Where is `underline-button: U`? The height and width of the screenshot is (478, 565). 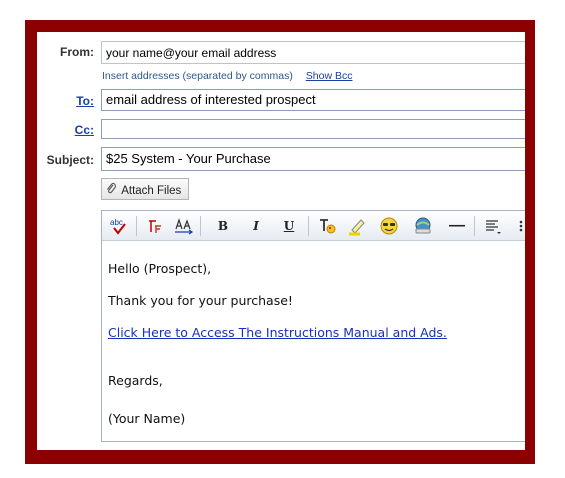 underline-button: U is located at coordinates (289, 226).